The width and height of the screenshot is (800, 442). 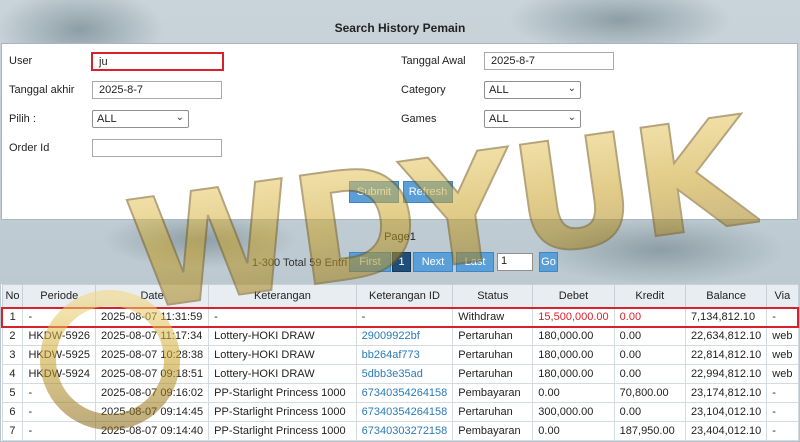 I want to click on col-header-status: Status, so click(x=493, y=296).